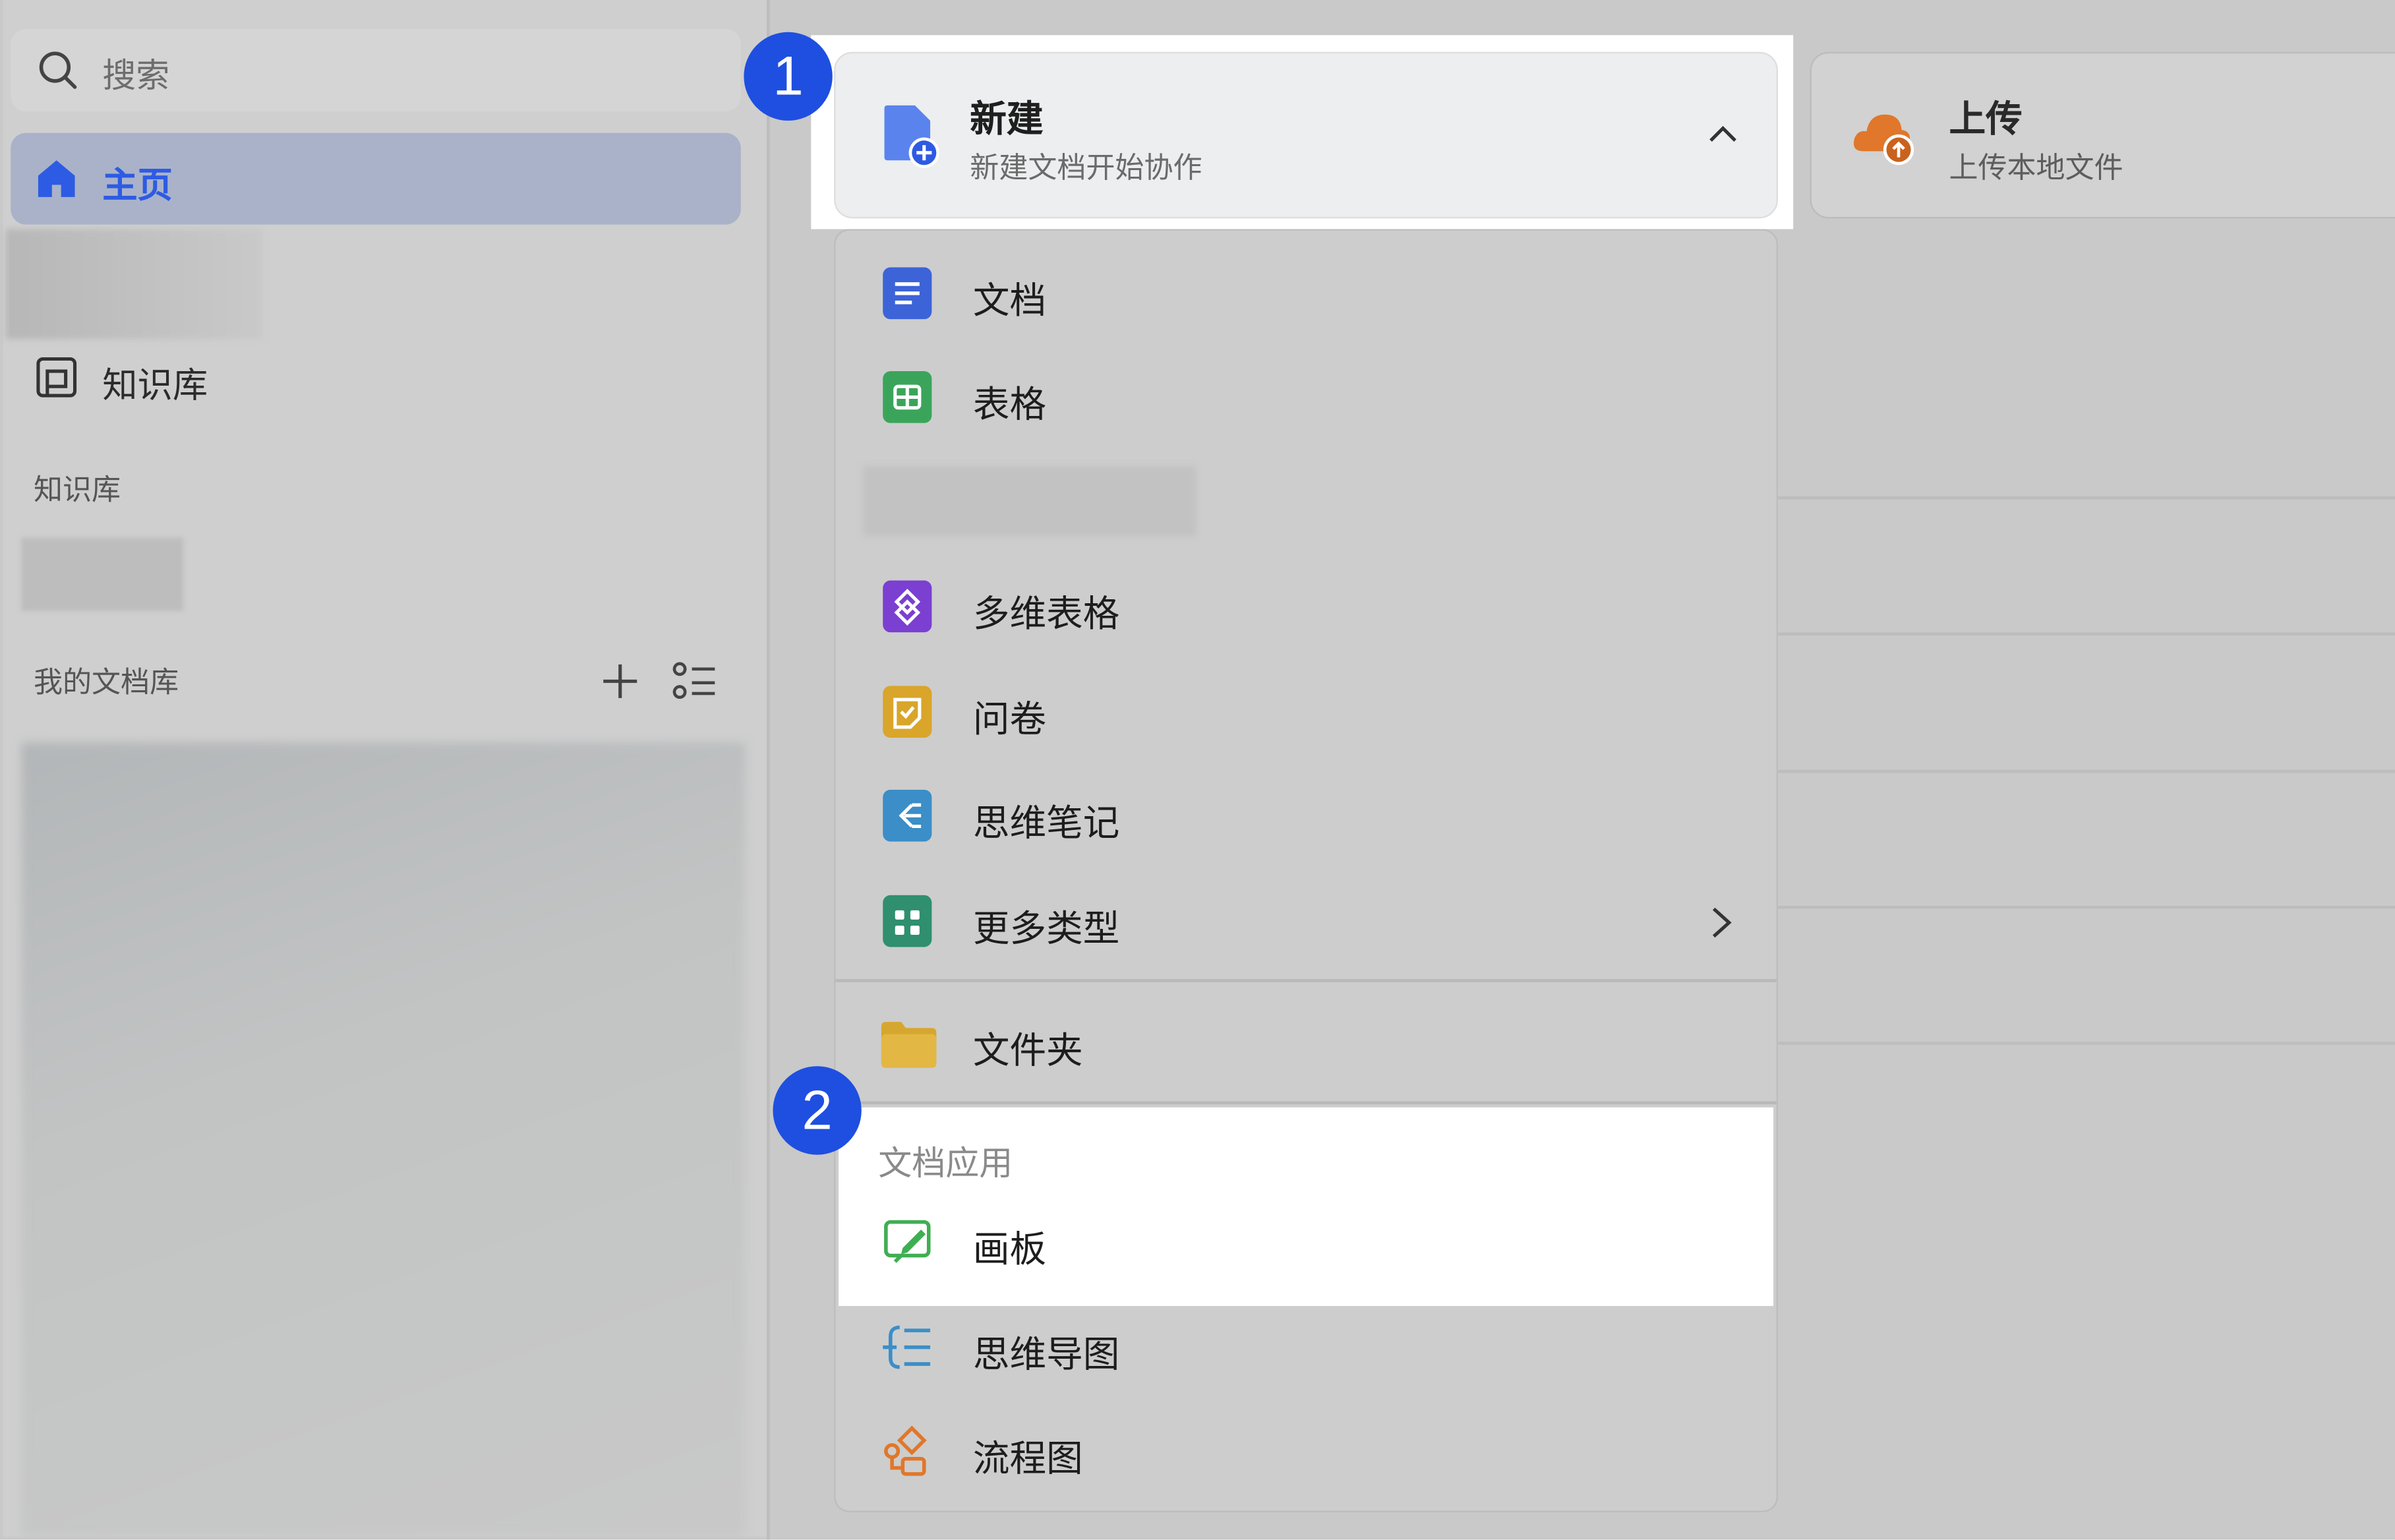 Image resolution: width=2395 pixels, height=1540 pixels. I want to click on home-icon, so click(56, 178).